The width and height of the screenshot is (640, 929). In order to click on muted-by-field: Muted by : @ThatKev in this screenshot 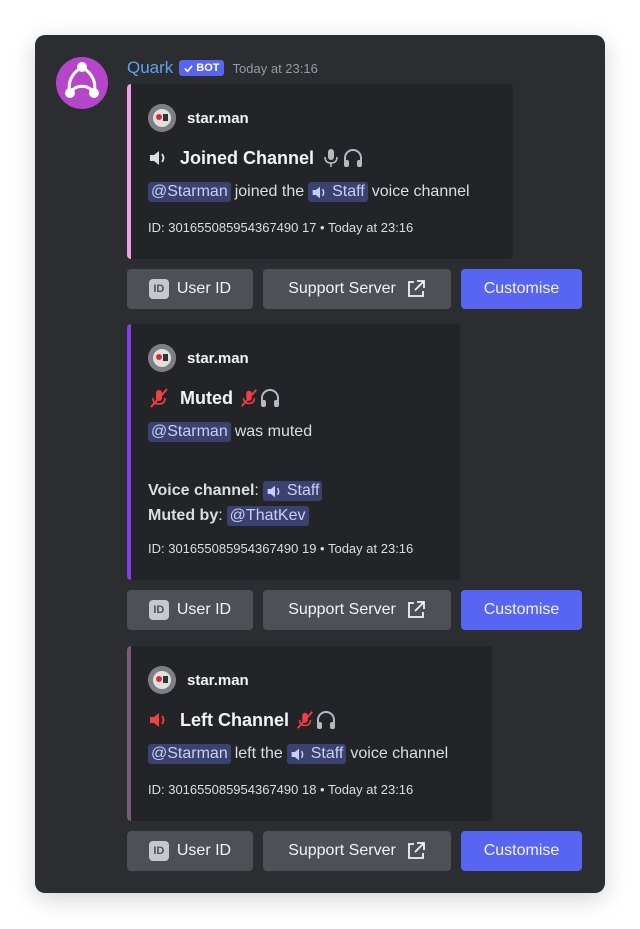, I will do `click(228, 516)`.